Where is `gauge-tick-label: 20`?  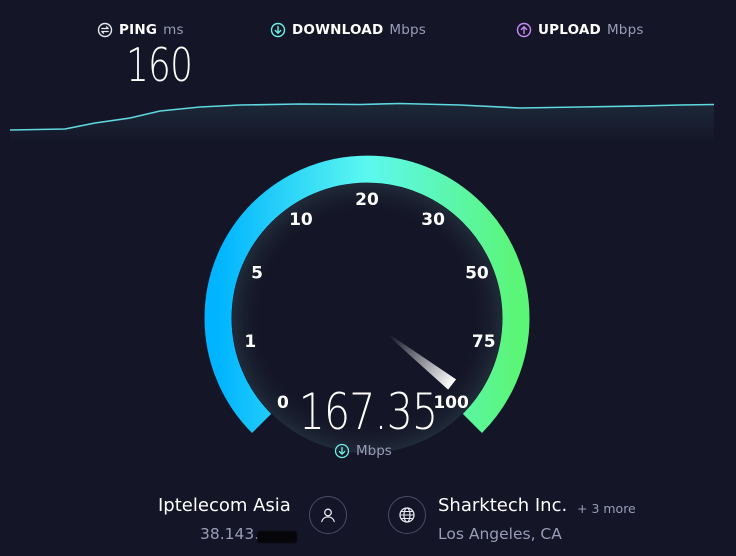 gauge-tick-label: 20 is located at coordinates (367, 200).